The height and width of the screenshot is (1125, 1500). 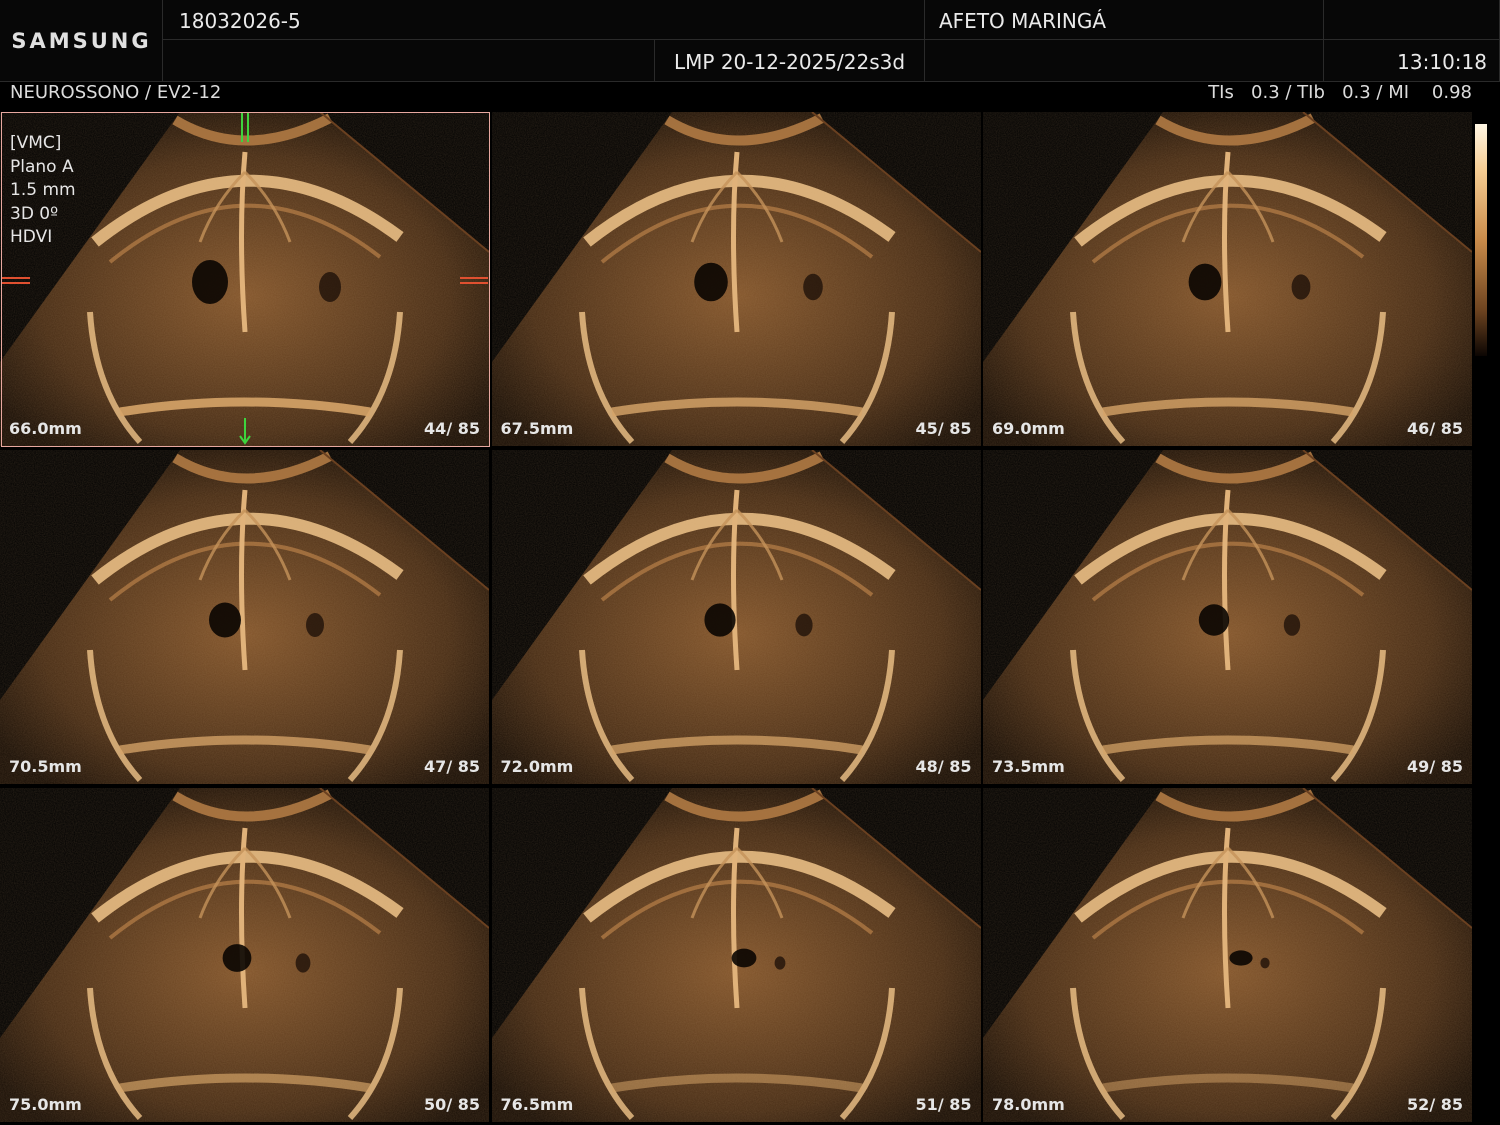 I want to click on ultrasound-slice-tile: 72.0mm 48/ 85, so click(x=736, y=617).